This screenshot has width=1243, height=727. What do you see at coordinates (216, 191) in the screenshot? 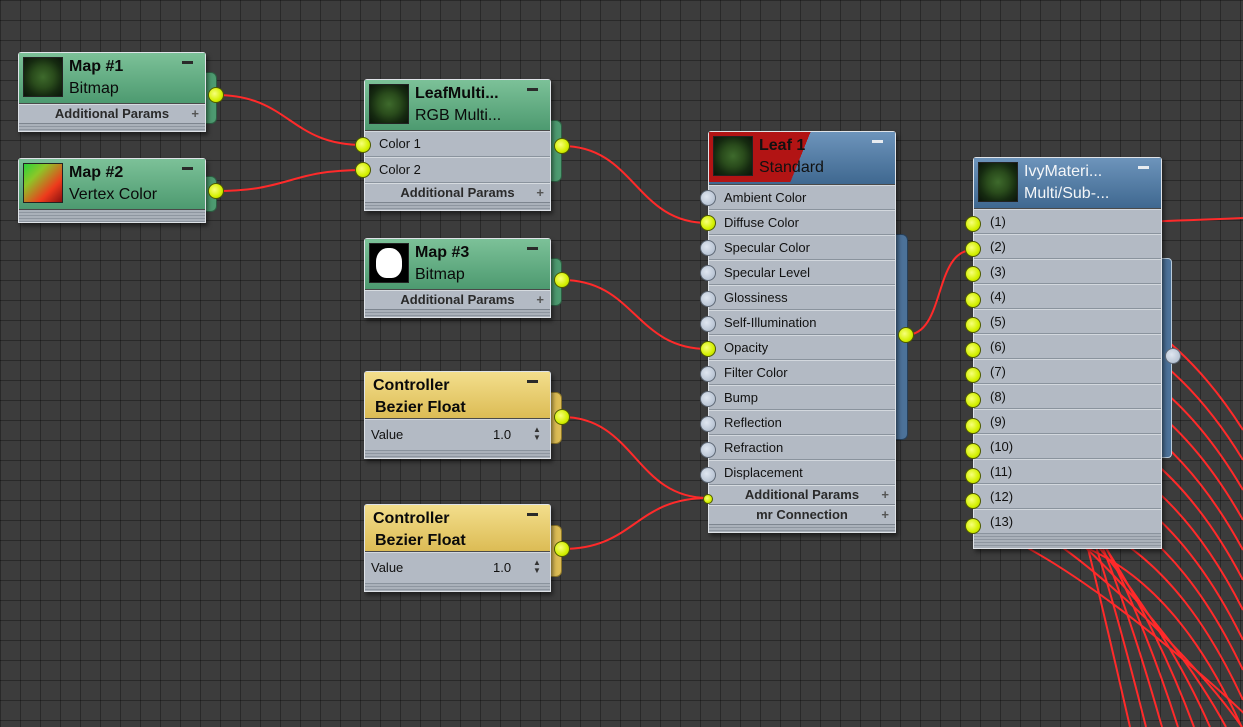
I see `output-socket-map2` at bounding box center [216, 191].